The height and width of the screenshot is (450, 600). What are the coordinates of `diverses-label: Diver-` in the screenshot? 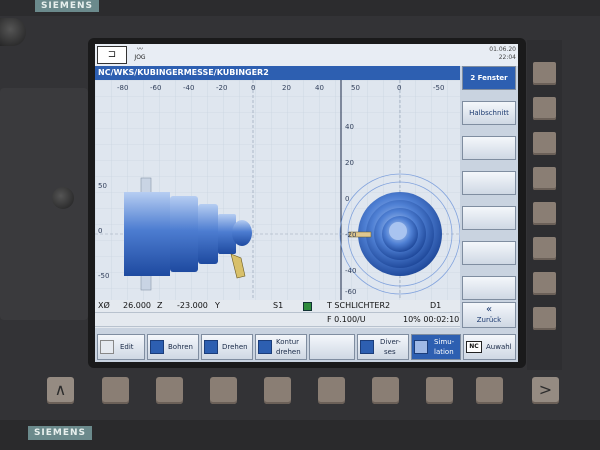 It's located at (390, 342).